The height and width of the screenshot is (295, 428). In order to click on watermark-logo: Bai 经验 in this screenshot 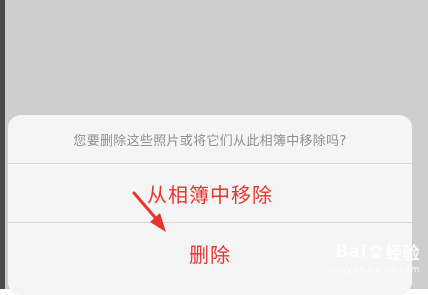, I will do `click(374, 252)`.